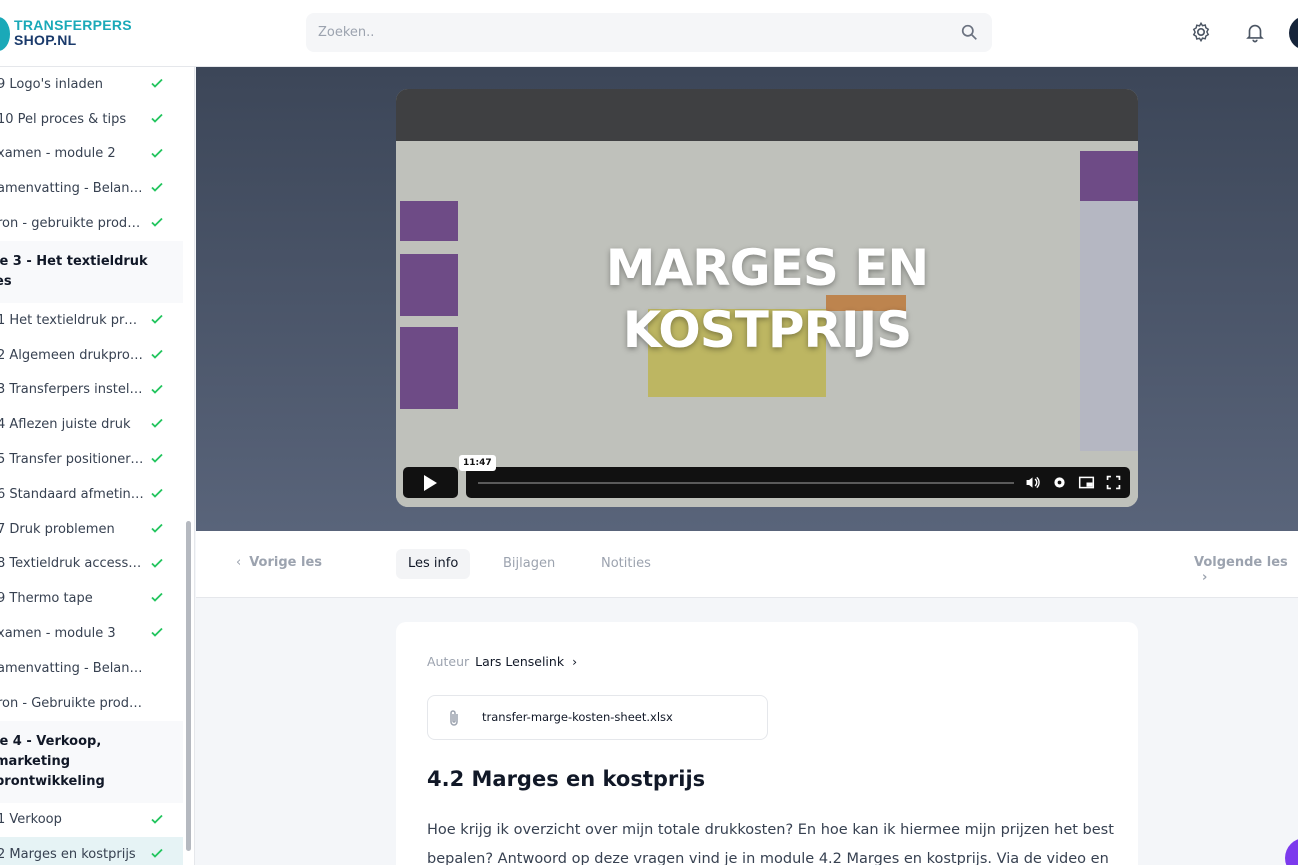 The width and height of the screenshot is (1298, 865). Describe the element at coordinates (51, 84) in the screenshot. I see `sidebar-lesson-label: 9 Logo's inladen` at that location.